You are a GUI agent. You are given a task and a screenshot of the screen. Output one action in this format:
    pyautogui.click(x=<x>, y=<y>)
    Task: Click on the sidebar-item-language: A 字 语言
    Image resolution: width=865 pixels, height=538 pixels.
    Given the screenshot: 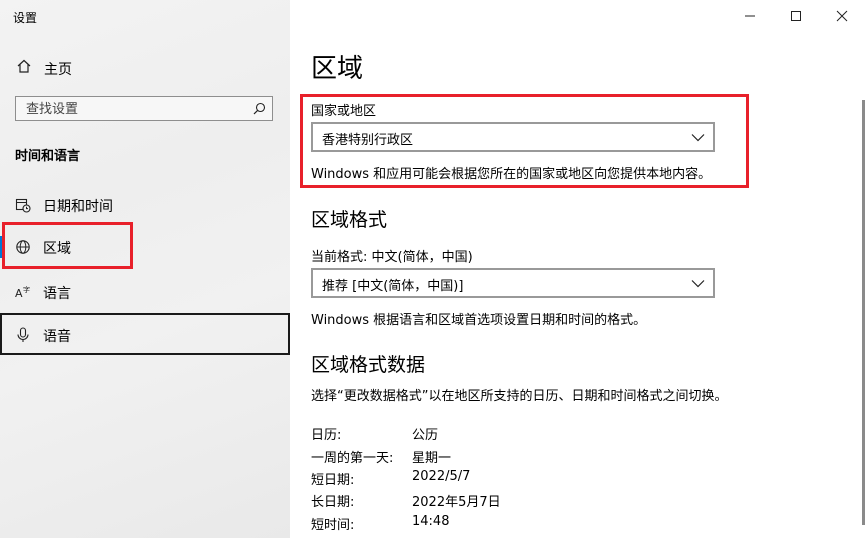 What is the action you would take?
    pyautogui.click(x=145, y=292)
    